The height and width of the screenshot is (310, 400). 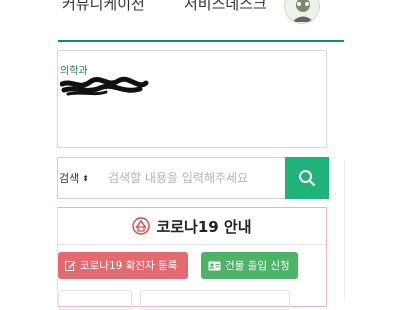 I want to click on department-label: 의학과, so click(x=74, y=71).